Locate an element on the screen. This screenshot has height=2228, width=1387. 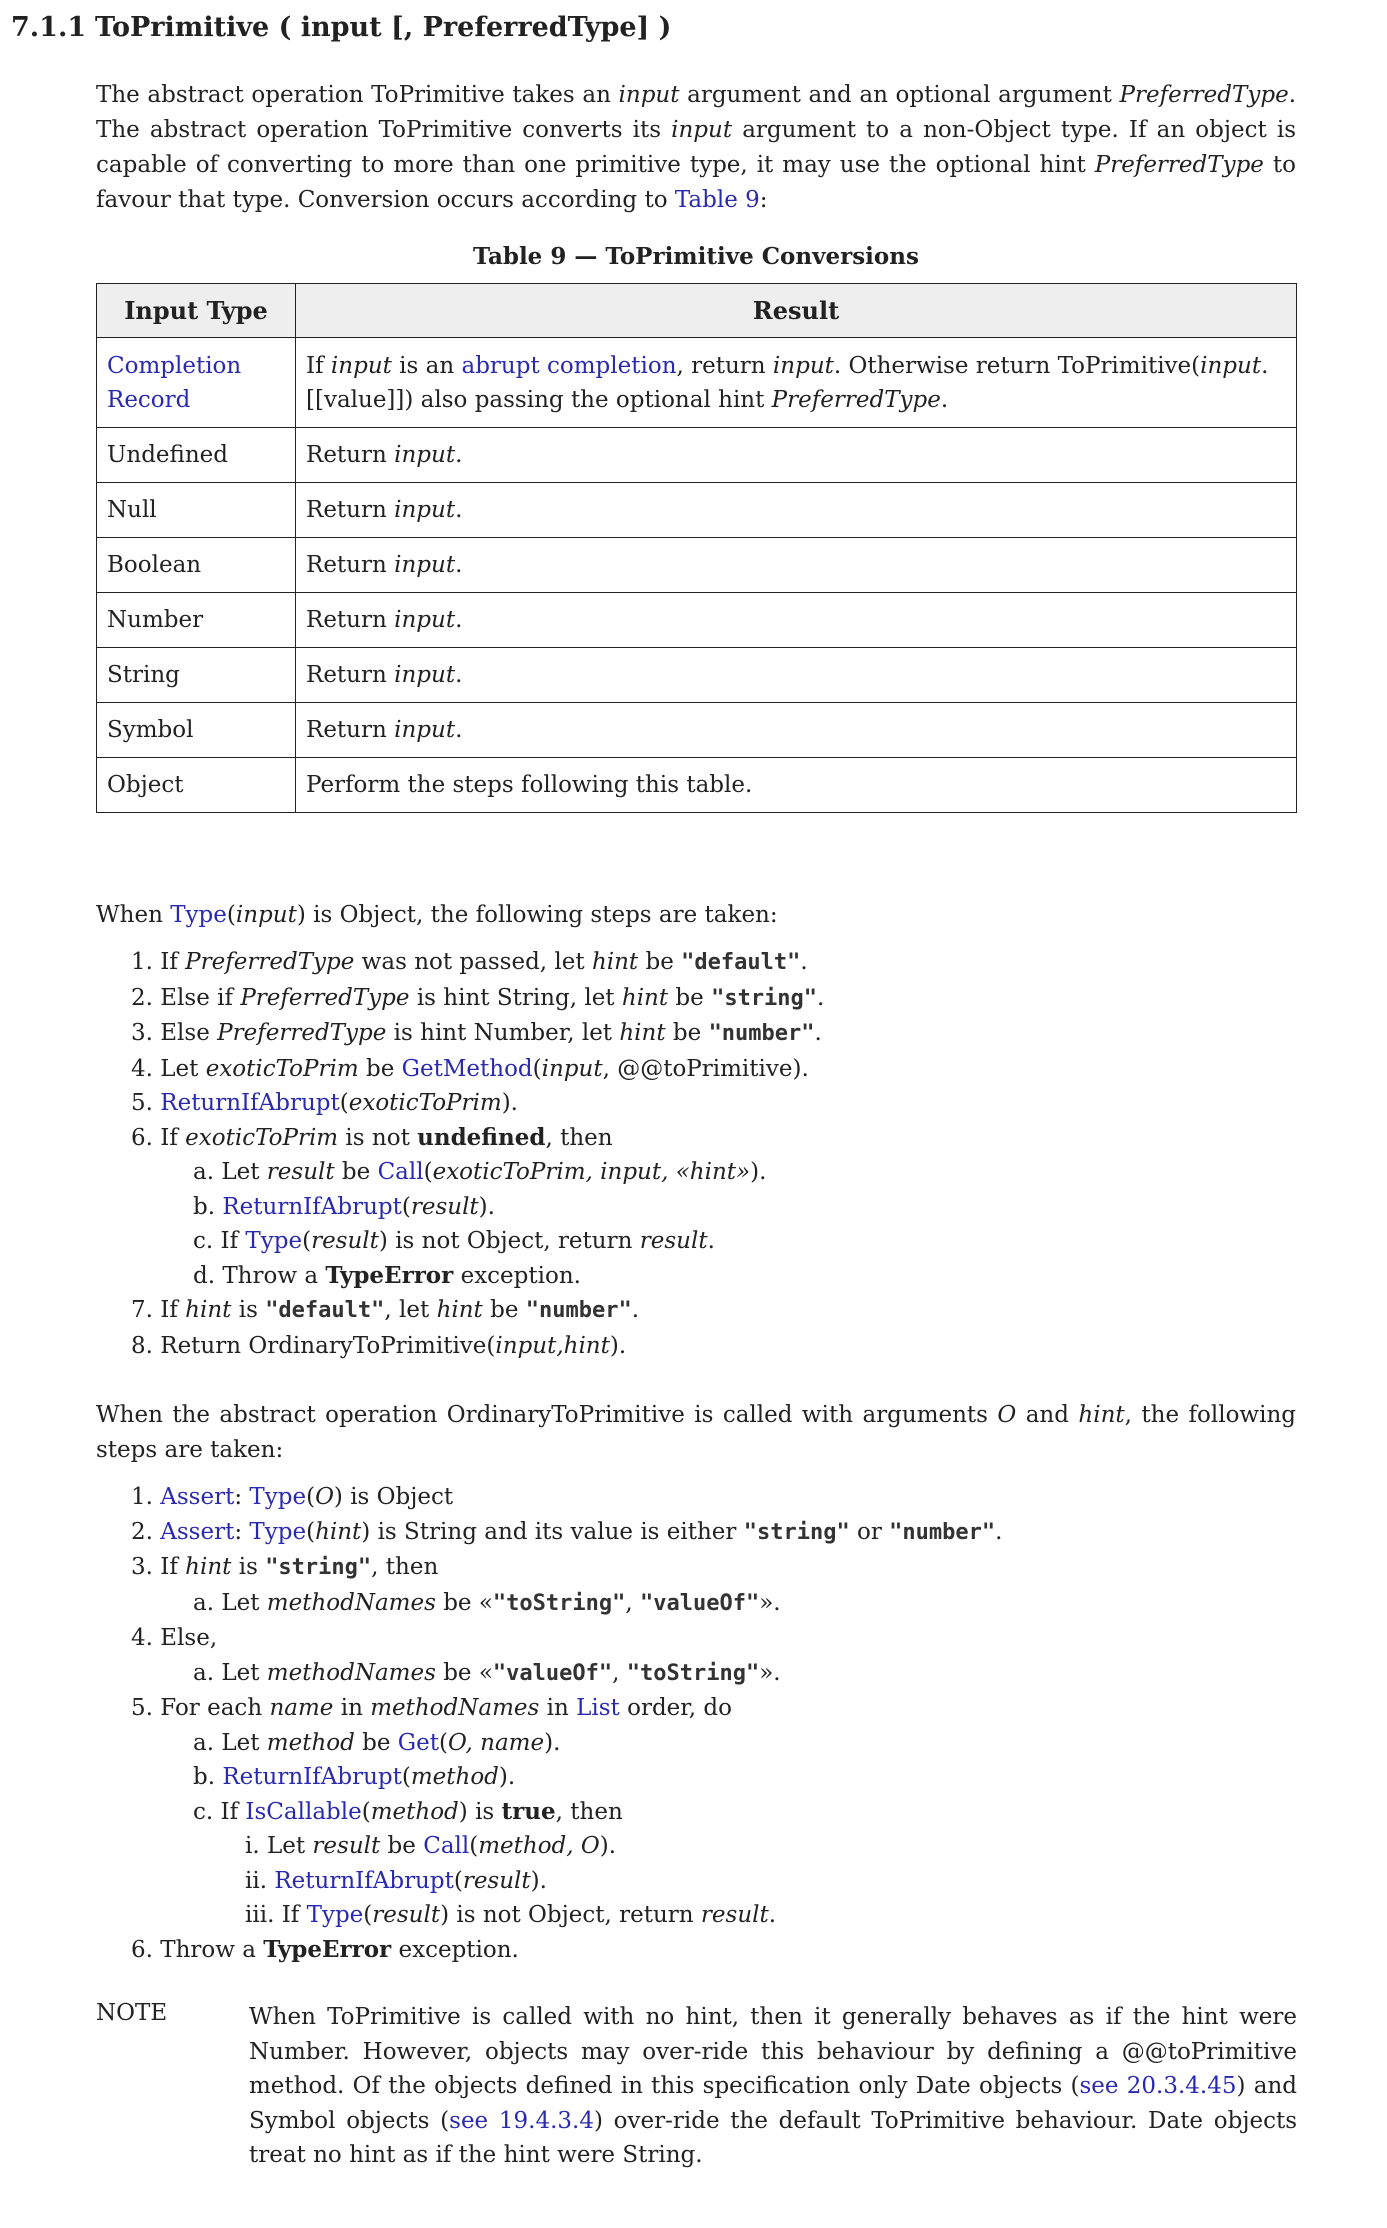
text: ) is not Object, return is located at coordinates (570, 1915).